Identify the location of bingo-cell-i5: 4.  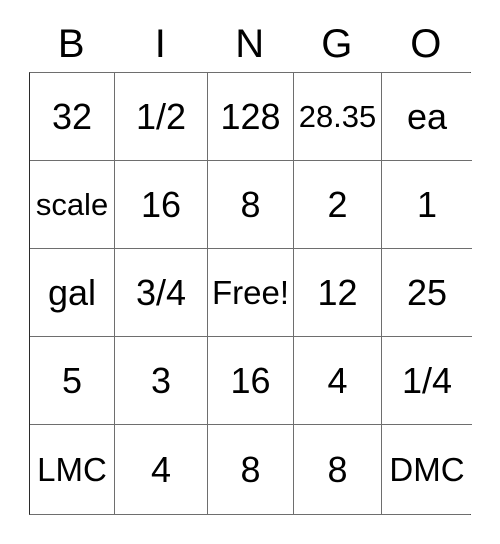
(161, 469).